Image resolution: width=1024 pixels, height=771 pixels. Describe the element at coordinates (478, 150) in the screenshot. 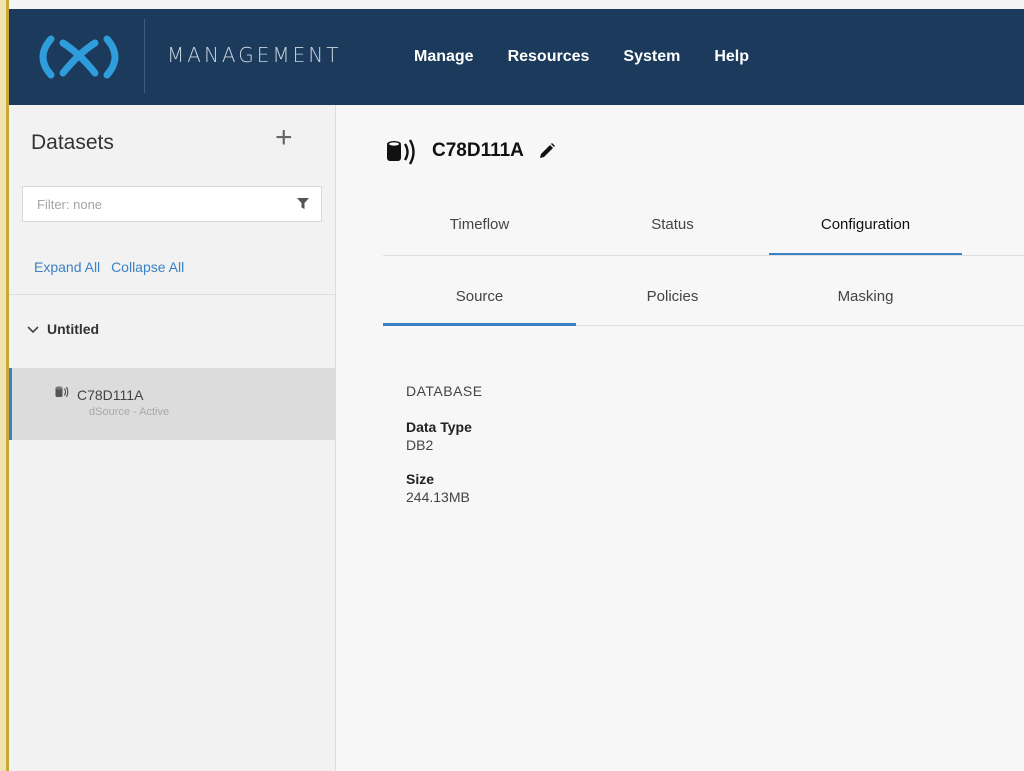

I see `page-title: C78D111A` at that location.